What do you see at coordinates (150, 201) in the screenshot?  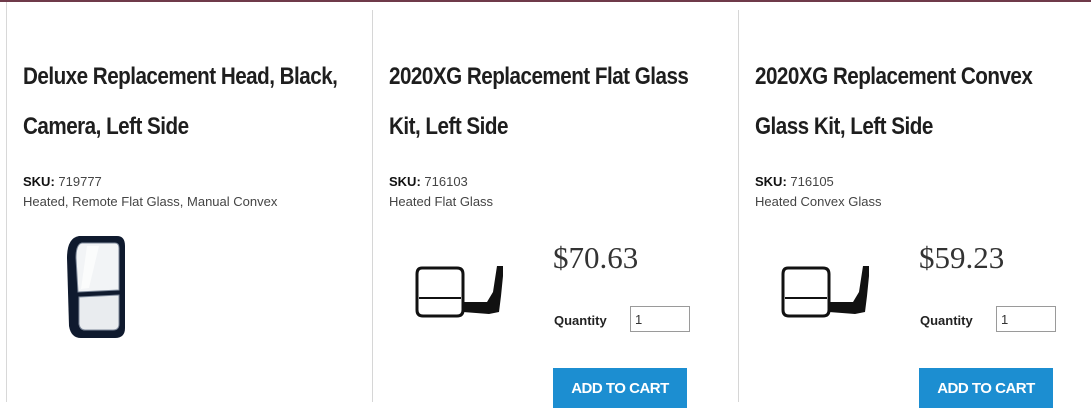 I see `product-description: Heated, Remote Flat Glass, Manual Convex` at bounding box center [150, 201].